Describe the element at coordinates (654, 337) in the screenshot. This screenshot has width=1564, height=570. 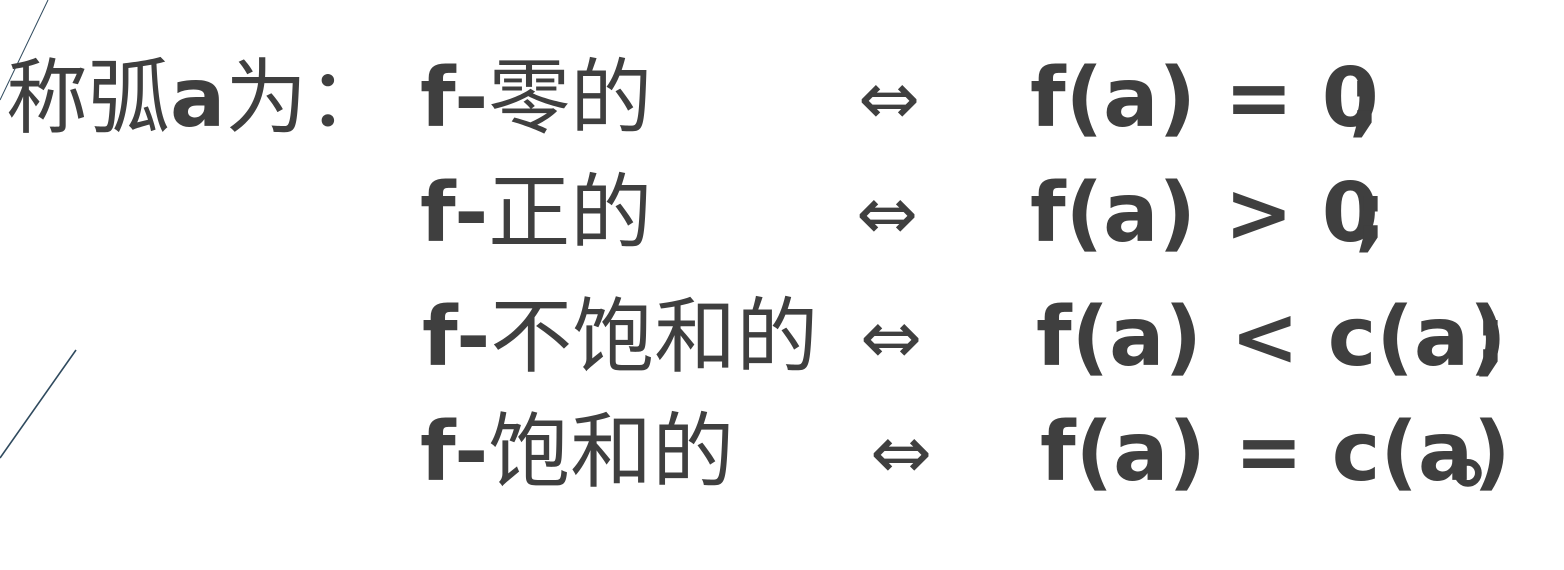
I see `row-3-term-label: 不饱和的` at that location.